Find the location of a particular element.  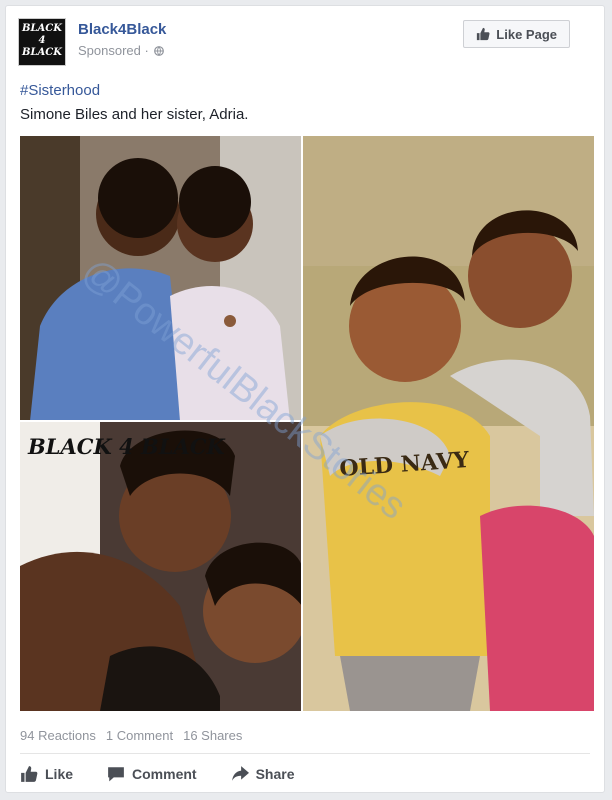

page-name-link: Black4Black is located at coordinates (122, 29).